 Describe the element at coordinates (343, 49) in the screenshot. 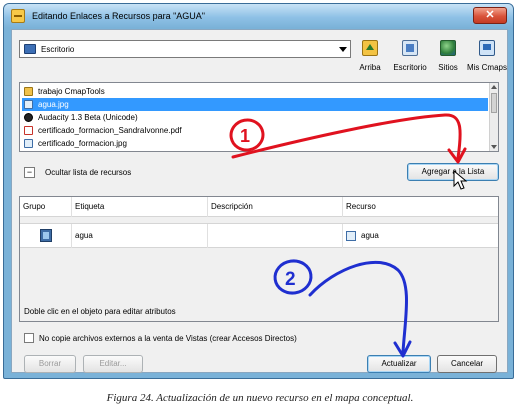

I see `chevron-down-icon` at that location.